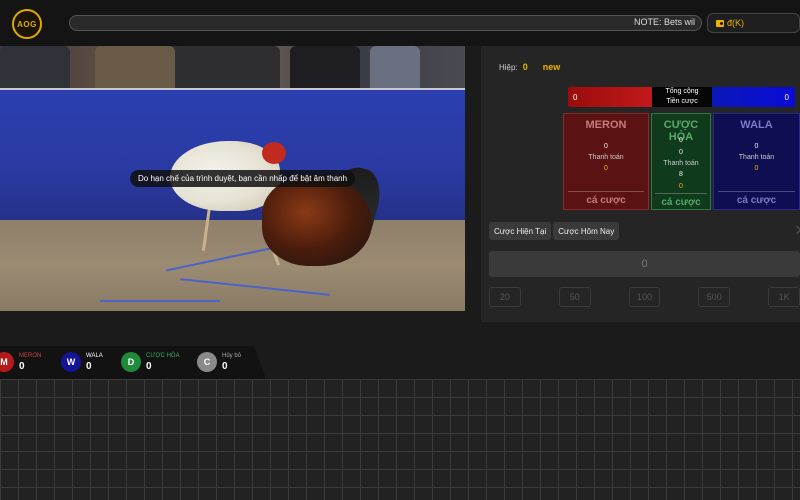 This screenshot has height=500, width=800. Describe the element at coordinates (644, 264) in the screenshot. I see `bet-amount-input: 0` at that location.